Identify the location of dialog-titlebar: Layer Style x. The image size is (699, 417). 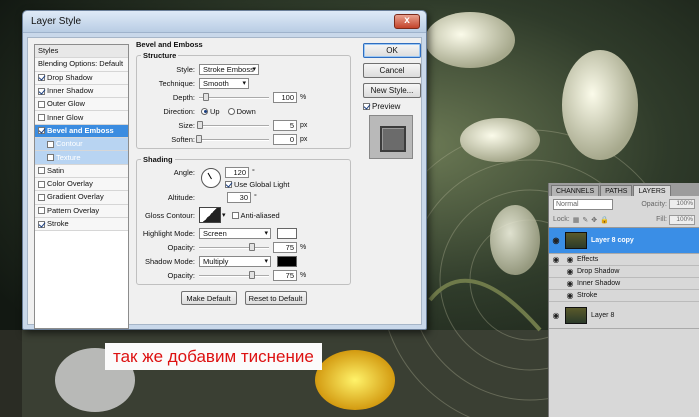
(224, 22).